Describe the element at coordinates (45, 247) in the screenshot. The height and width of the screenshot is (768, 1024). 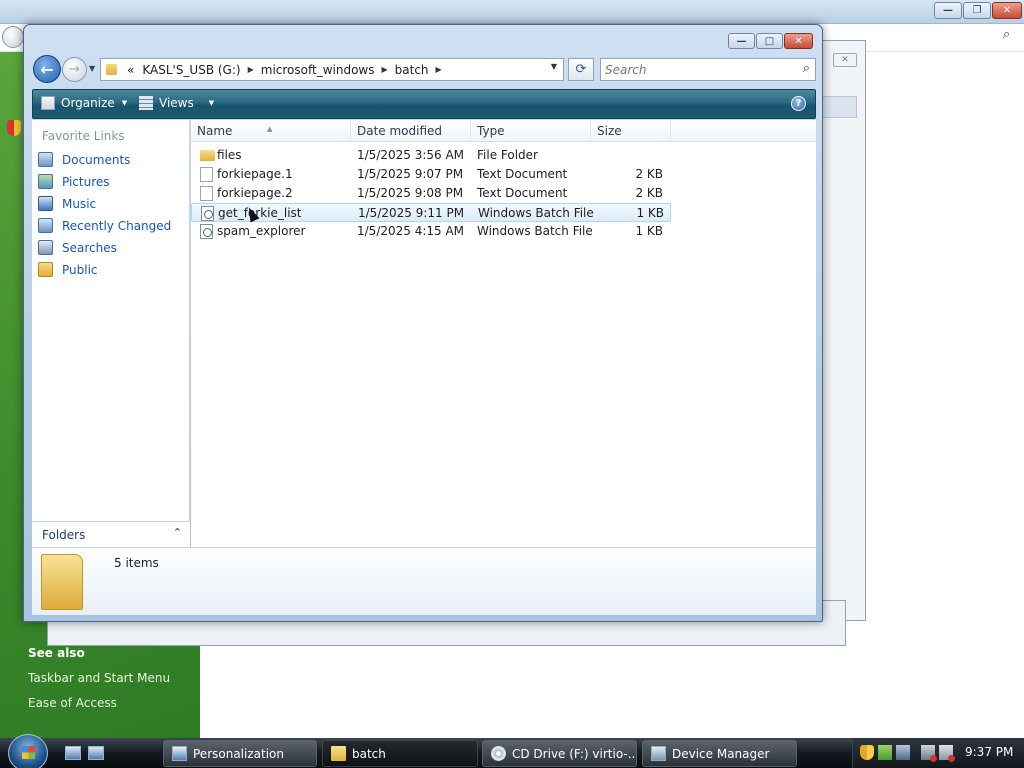
I see `searches-icon` at that location.